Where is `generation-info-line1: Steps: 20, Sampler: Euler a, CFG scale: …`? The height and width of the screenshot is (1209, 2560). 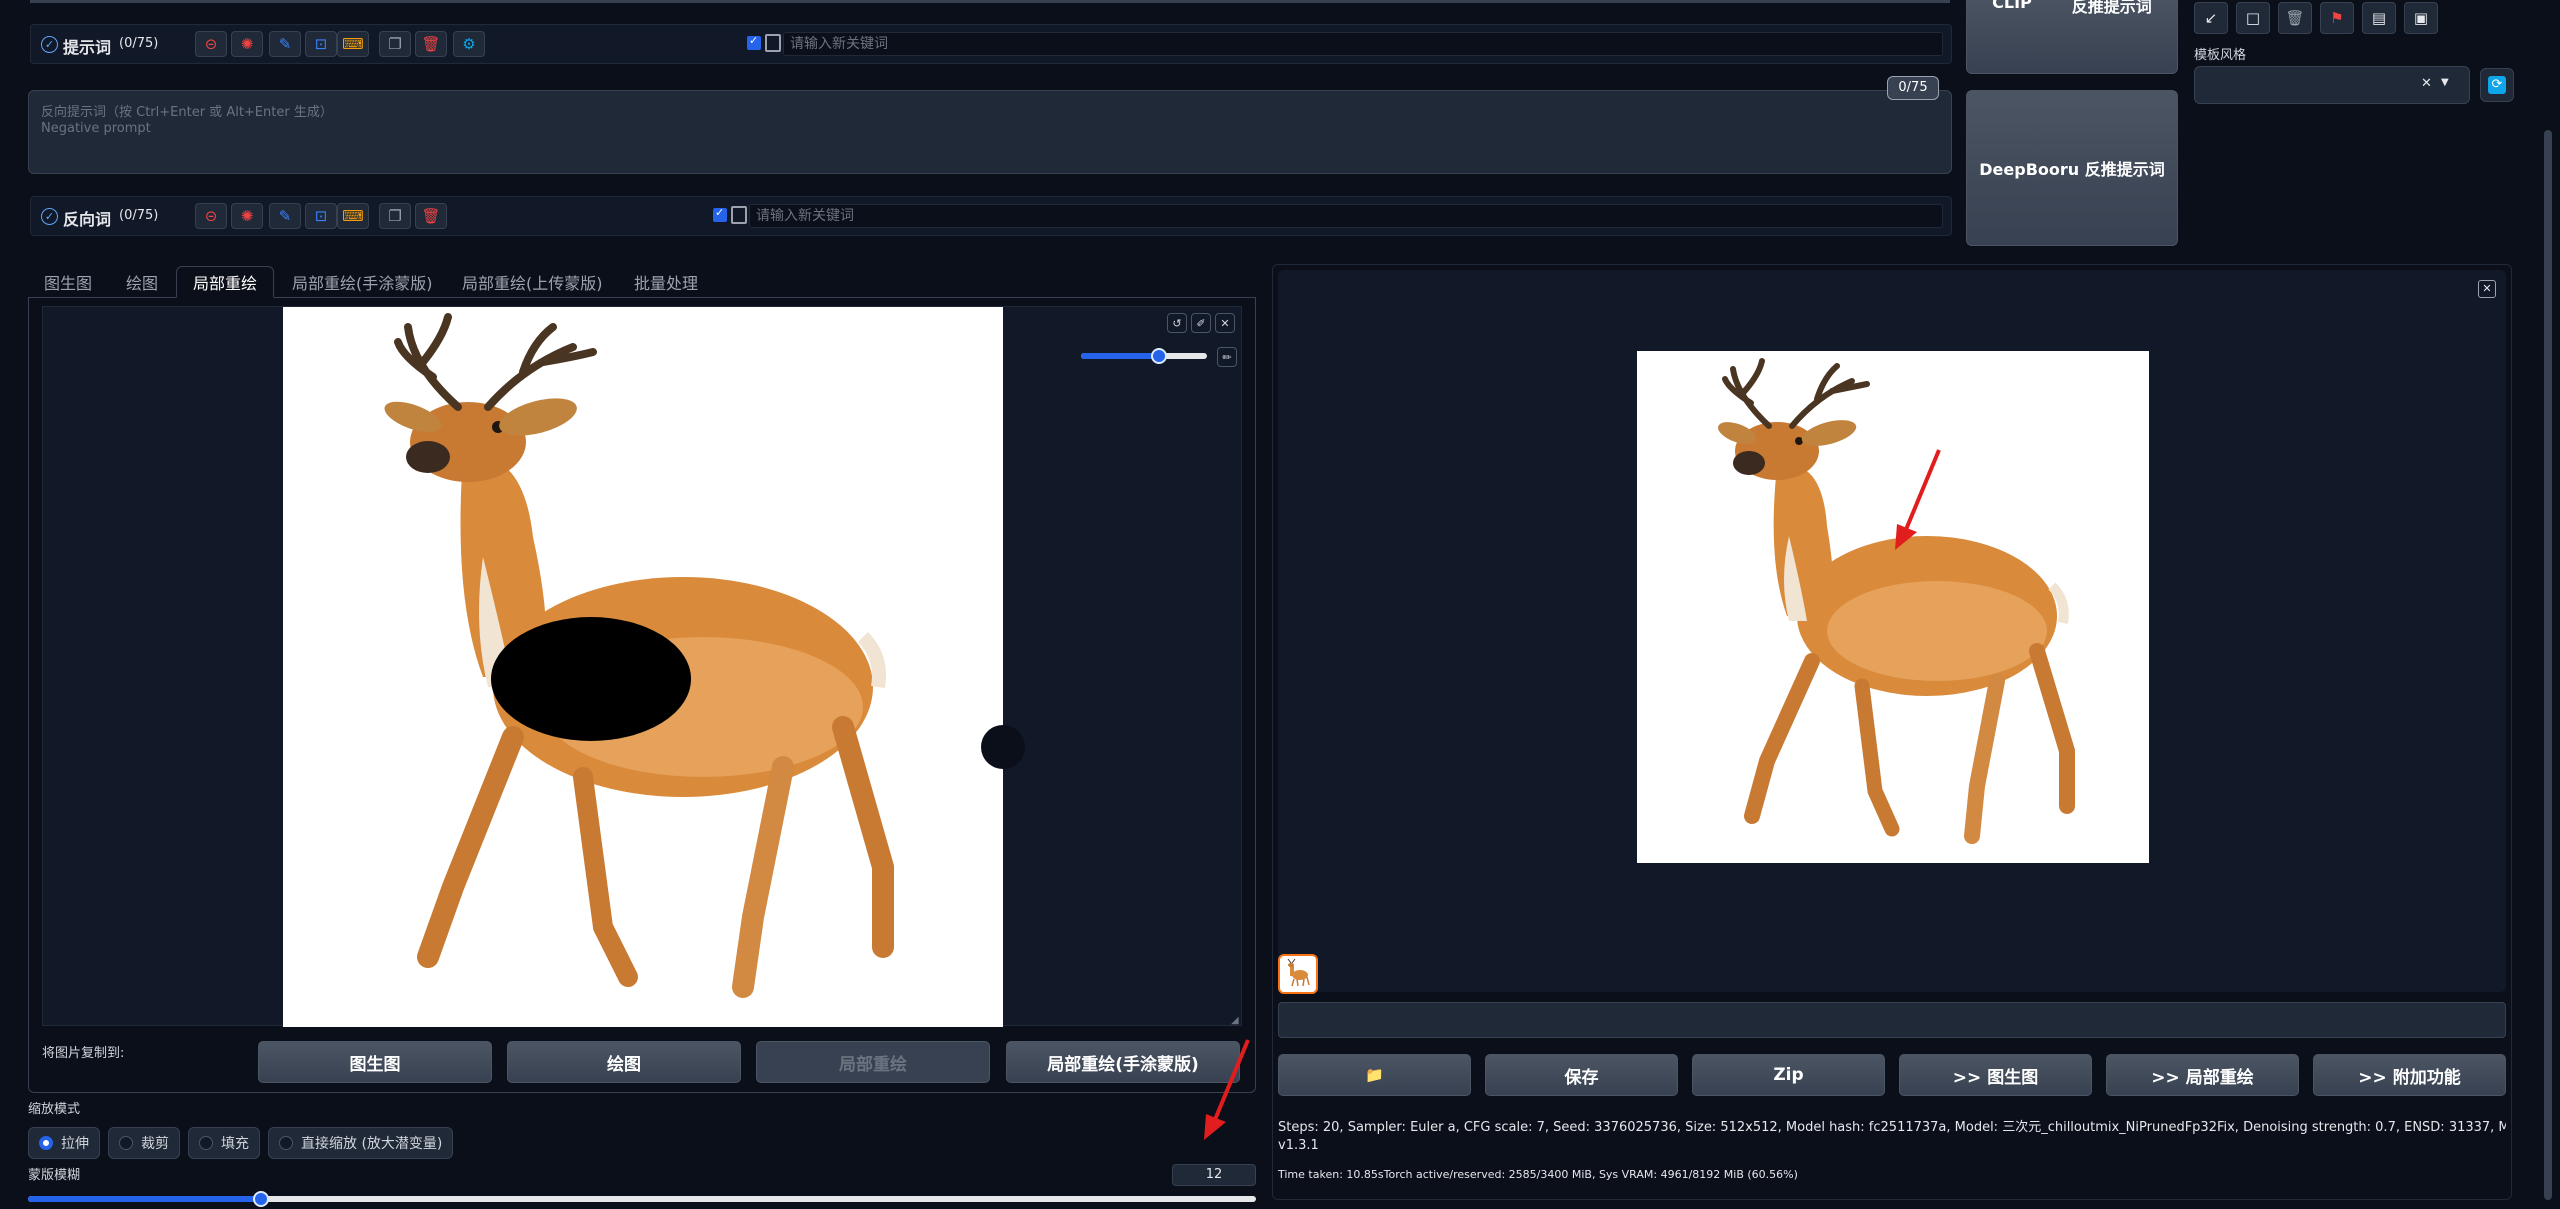 generation-info-line1: Steps: 20, Sampler: Euler a, CFG scale: … is located at coordinates (1892, 1127).